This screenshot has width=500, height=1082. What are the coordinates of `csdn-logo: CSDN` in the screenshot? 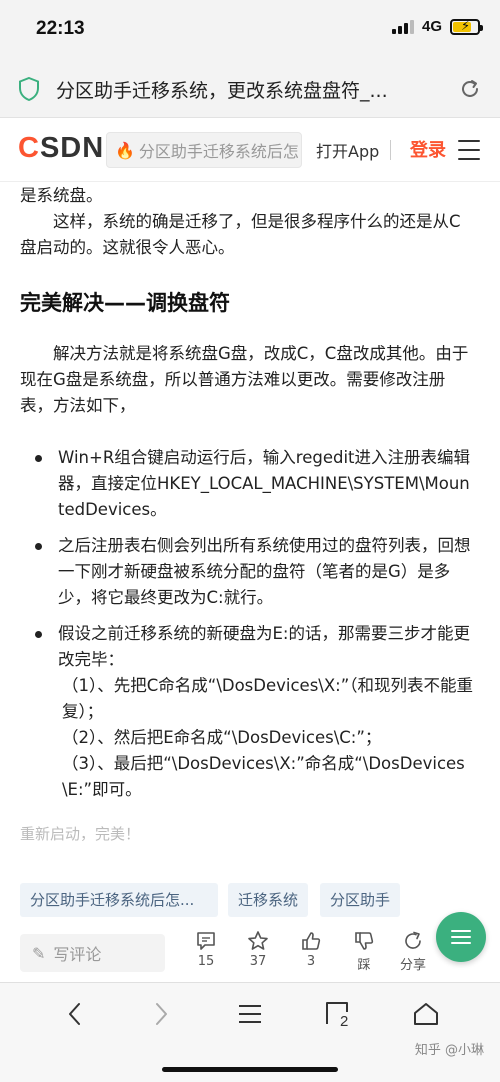 It's located at (61, 148).